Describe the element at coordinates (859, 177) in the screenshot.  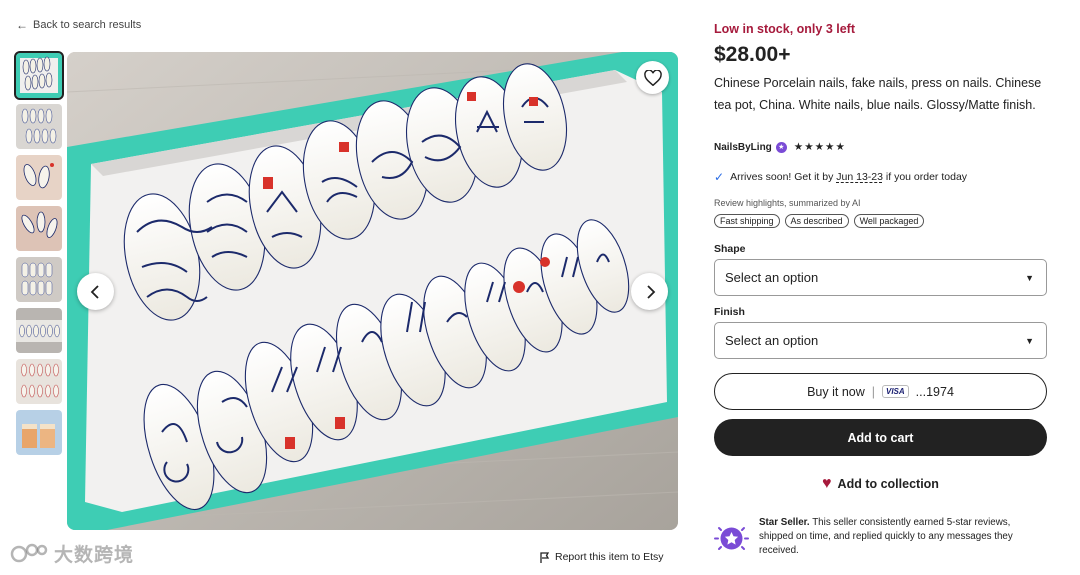
I see `arrival-dates: Jun 13-23` at that location.